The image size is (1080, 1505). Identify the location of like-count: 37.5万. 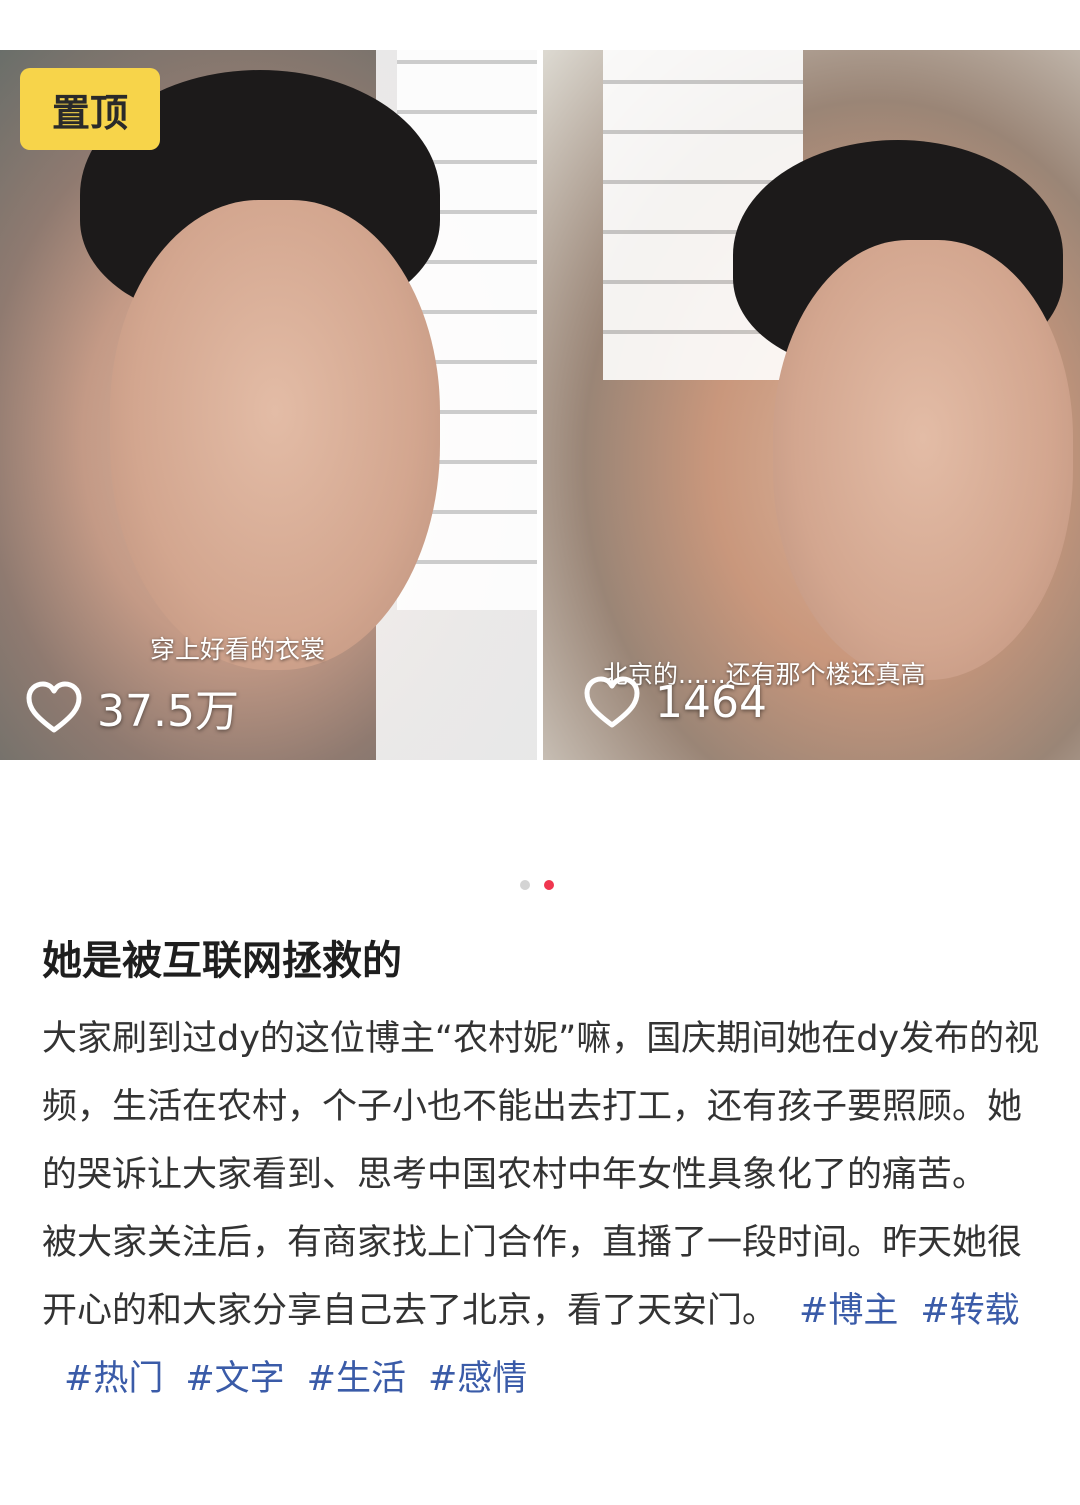
(132, 707).